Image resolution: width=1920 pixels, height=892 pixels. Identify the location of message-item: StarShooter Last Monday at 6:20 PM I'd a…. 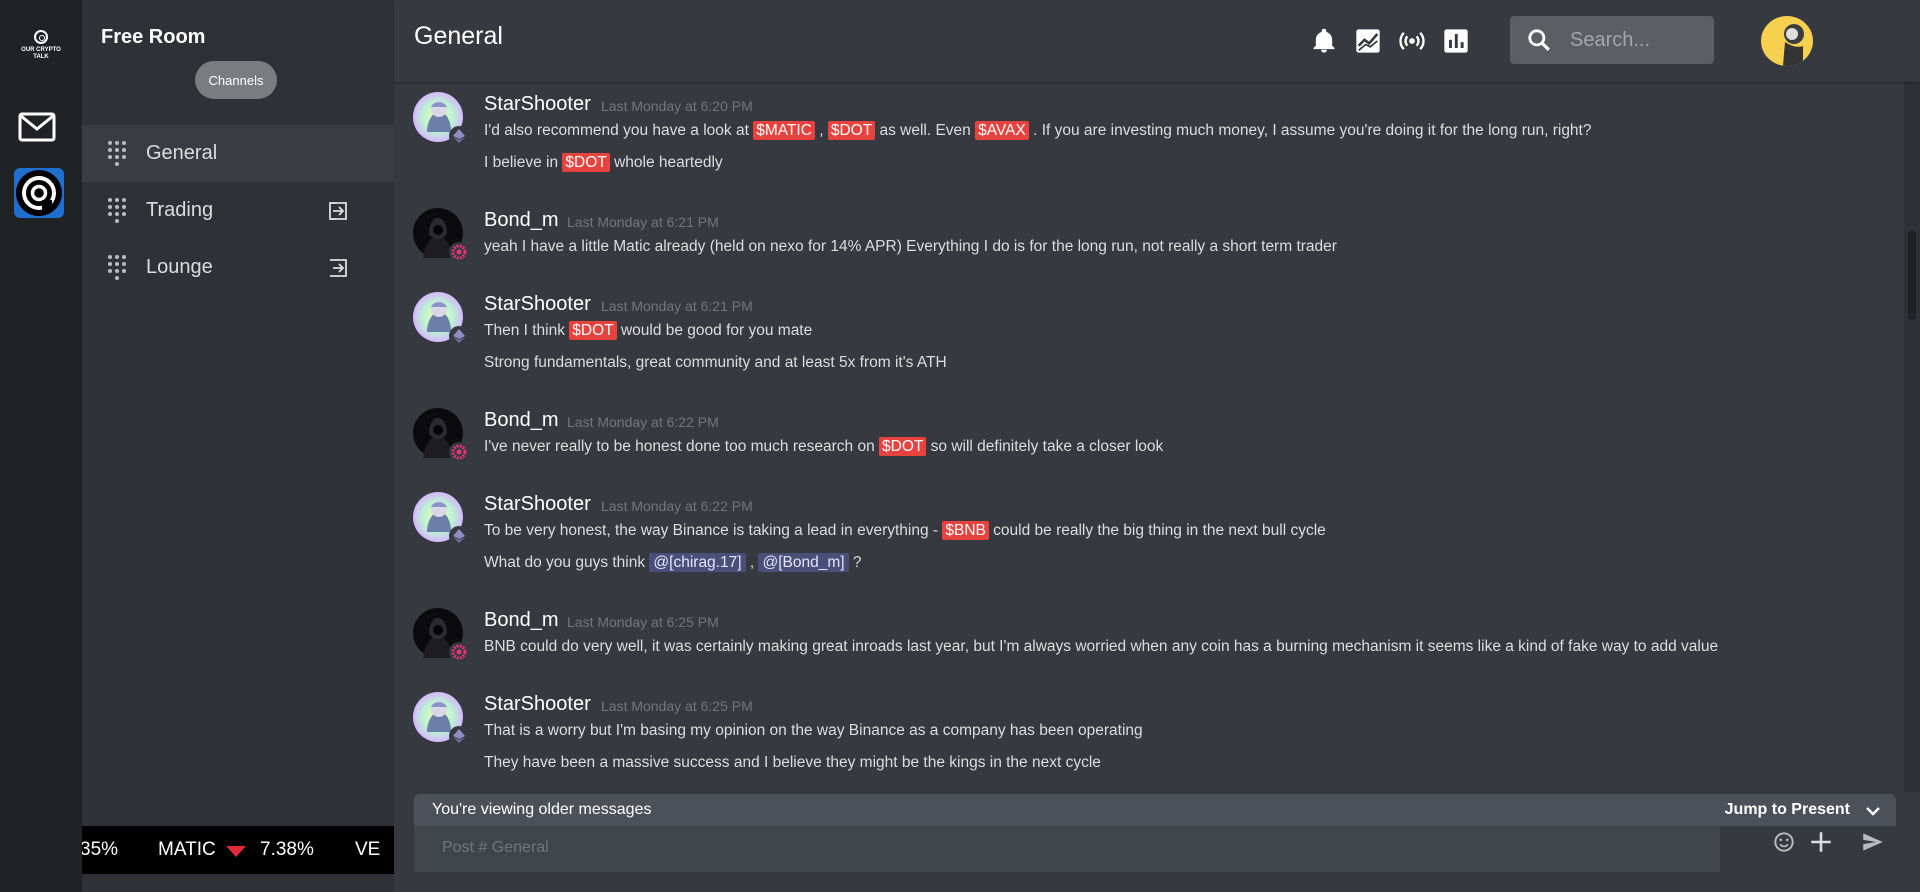
(1149, 127).